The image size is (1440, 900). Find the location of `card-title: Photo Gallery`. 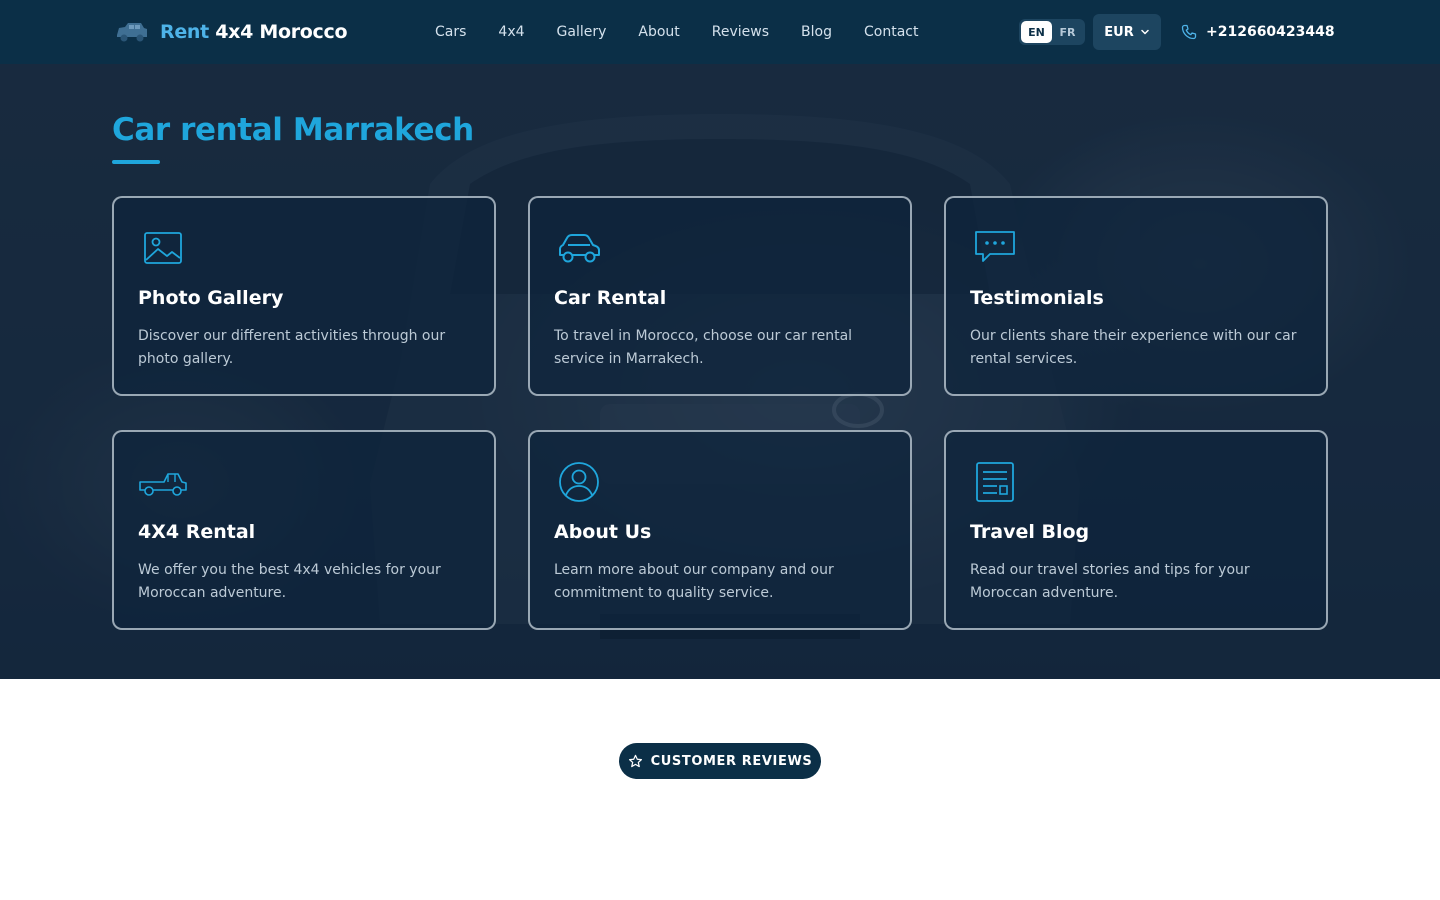

card-title: Photo Gallery is located at coordinates (211, 298).